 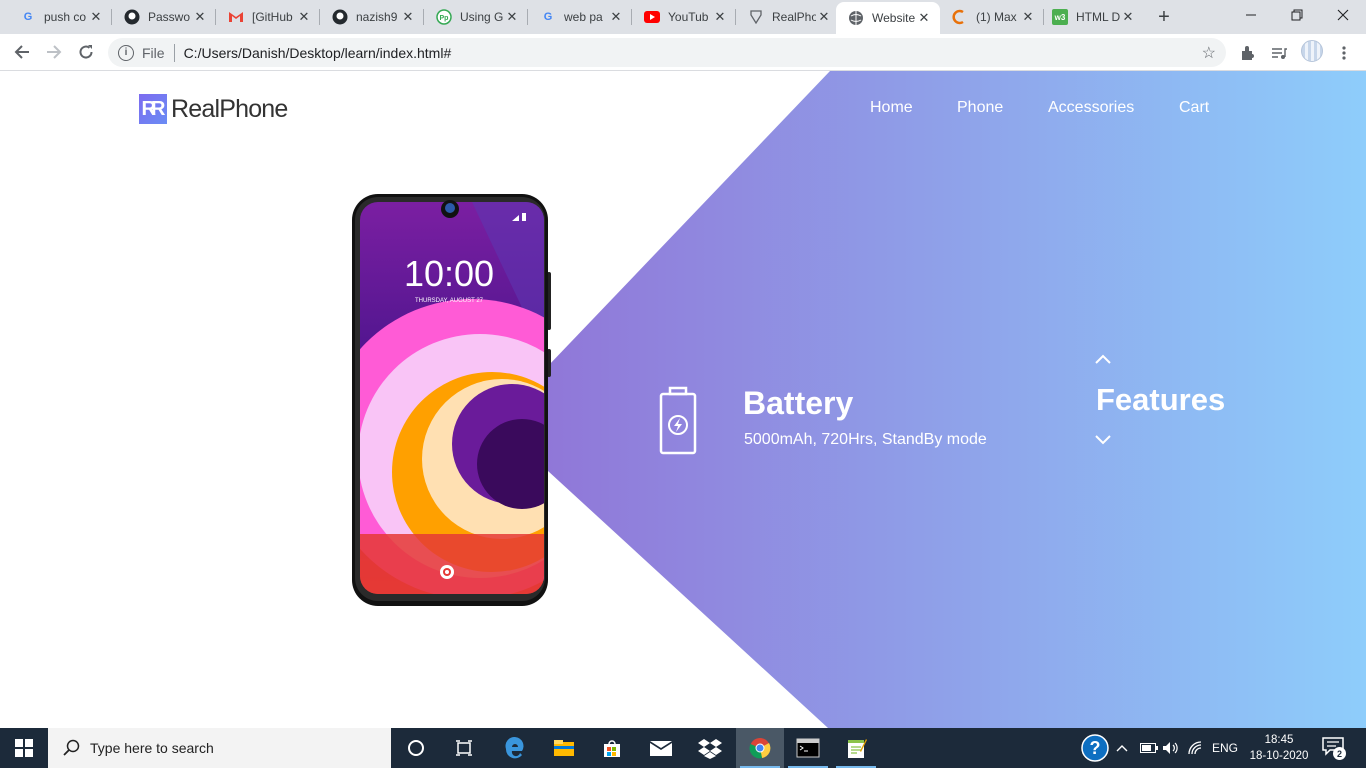 I want to click on browser-tab: G web pa ✕, so click(x=580, y=17).